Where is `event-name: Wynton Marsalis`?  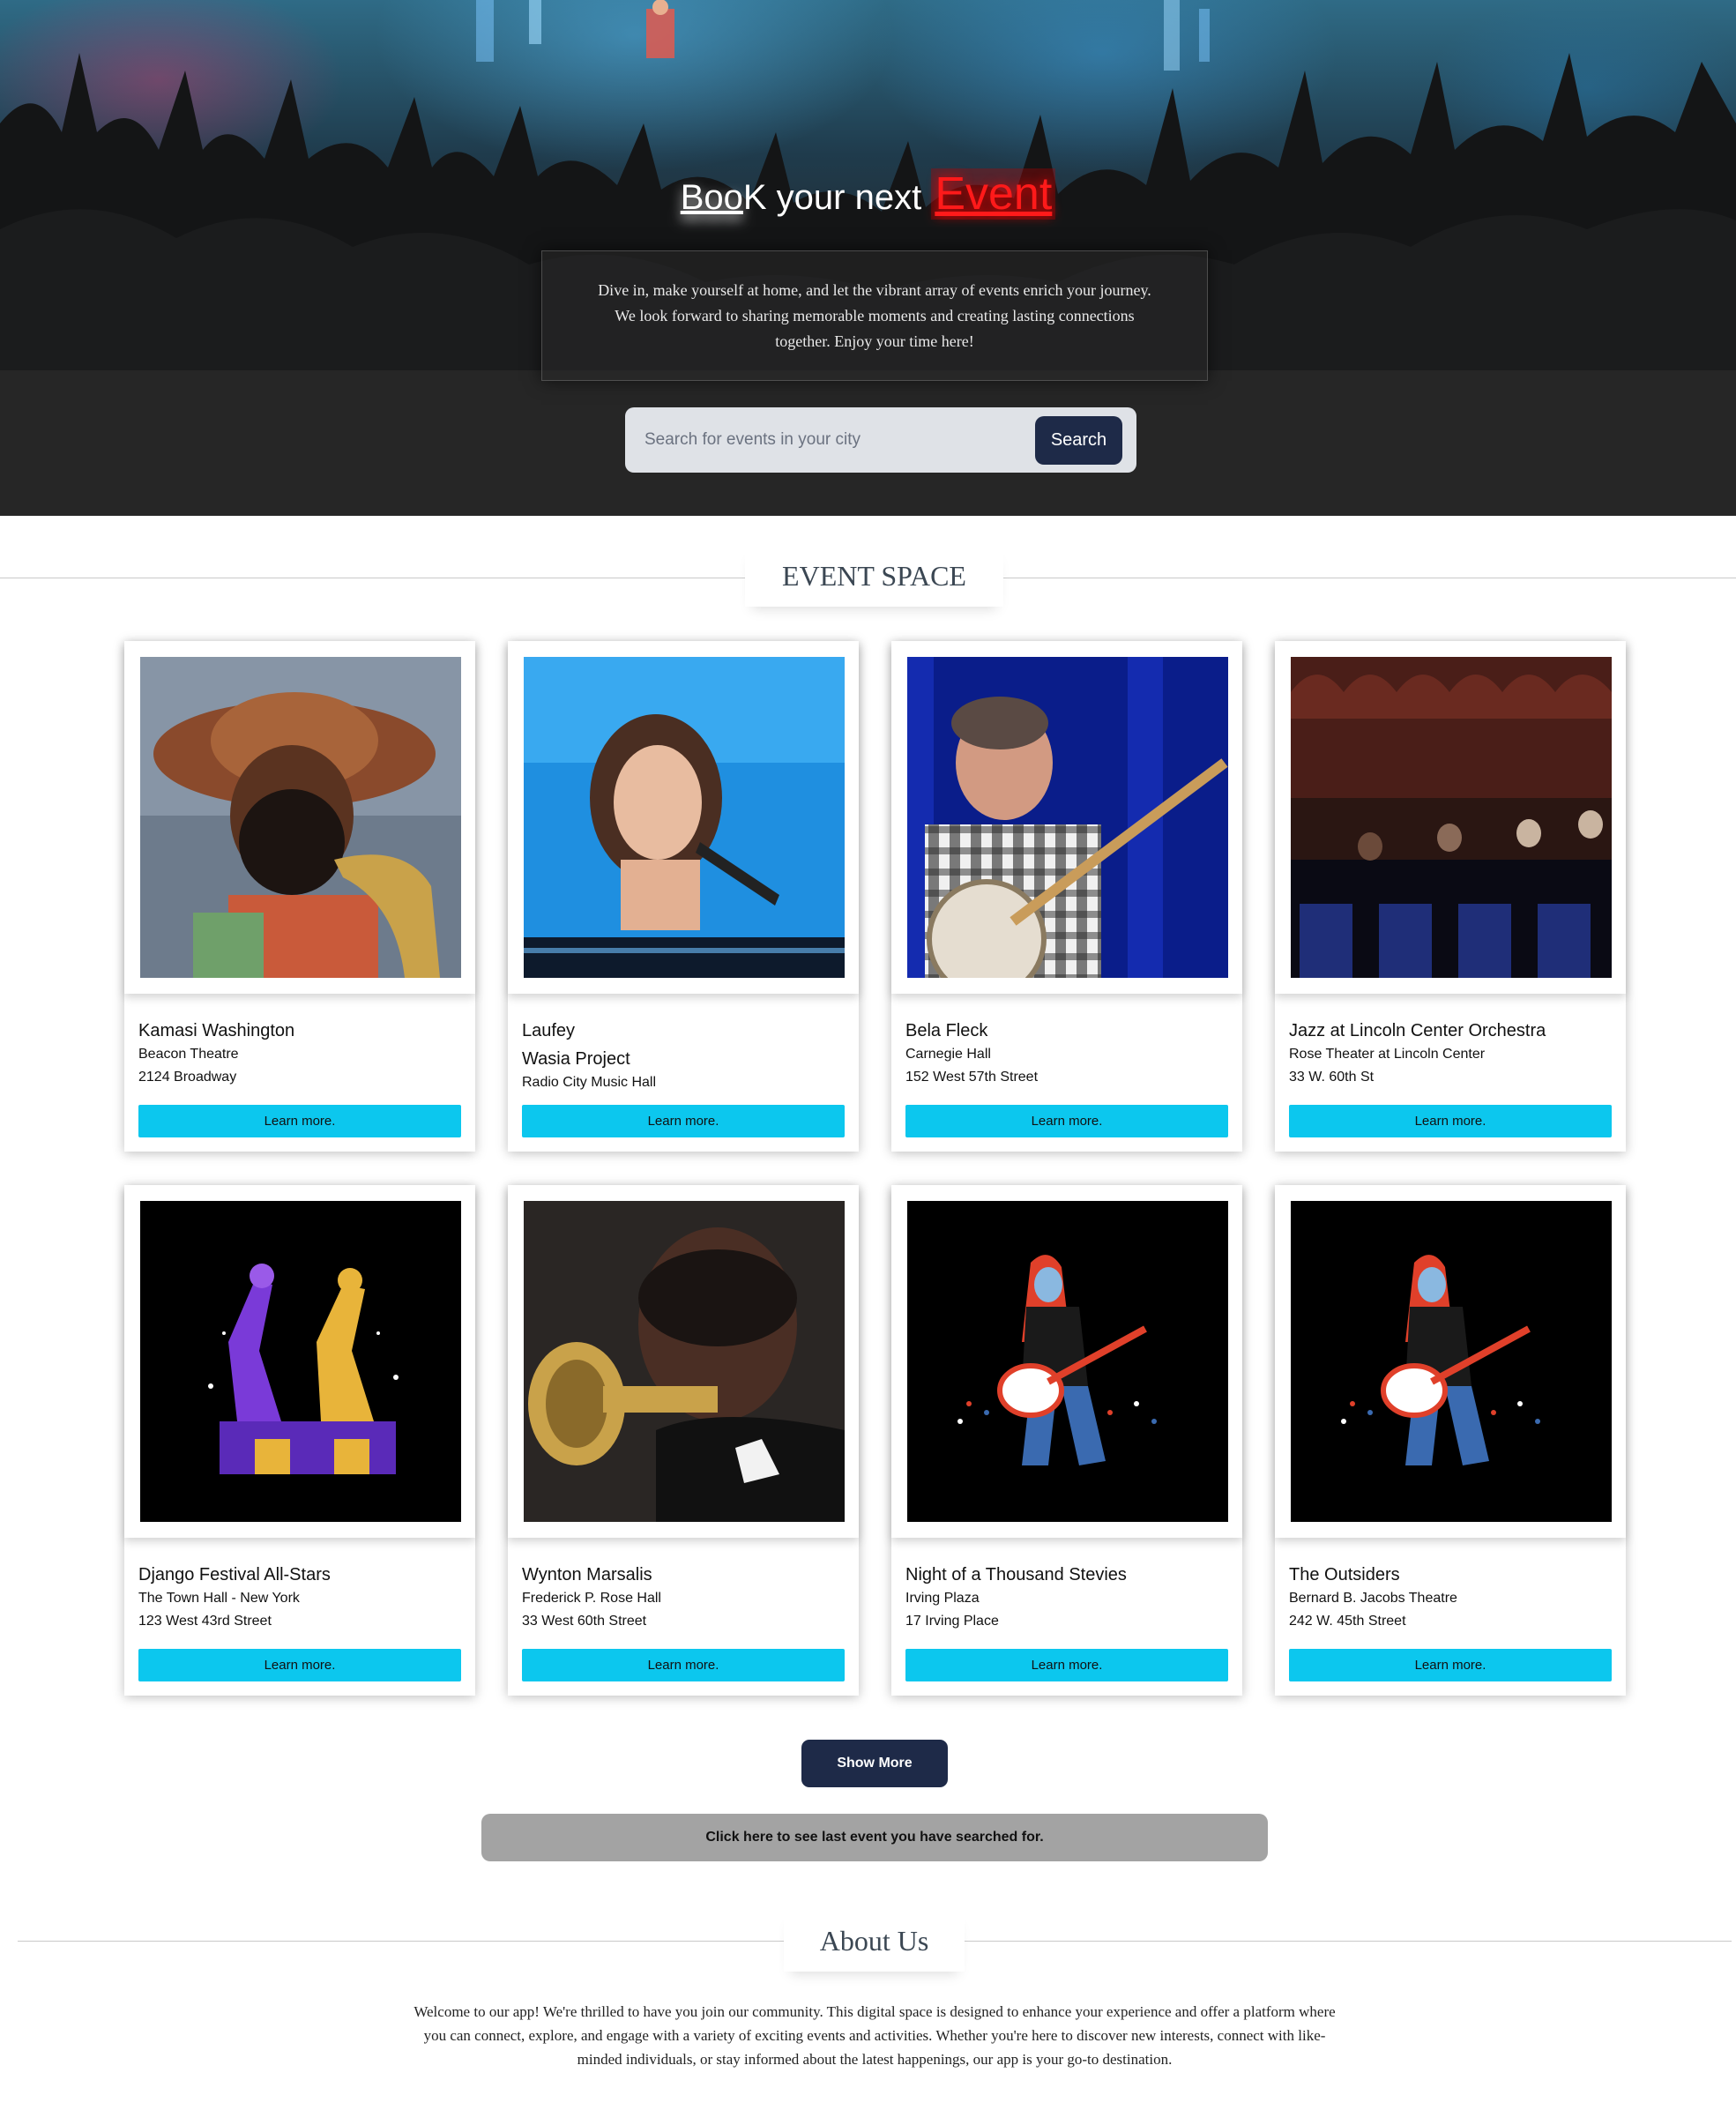 event-name: Wynton Marsalis is located at coordinates (587, 1574).